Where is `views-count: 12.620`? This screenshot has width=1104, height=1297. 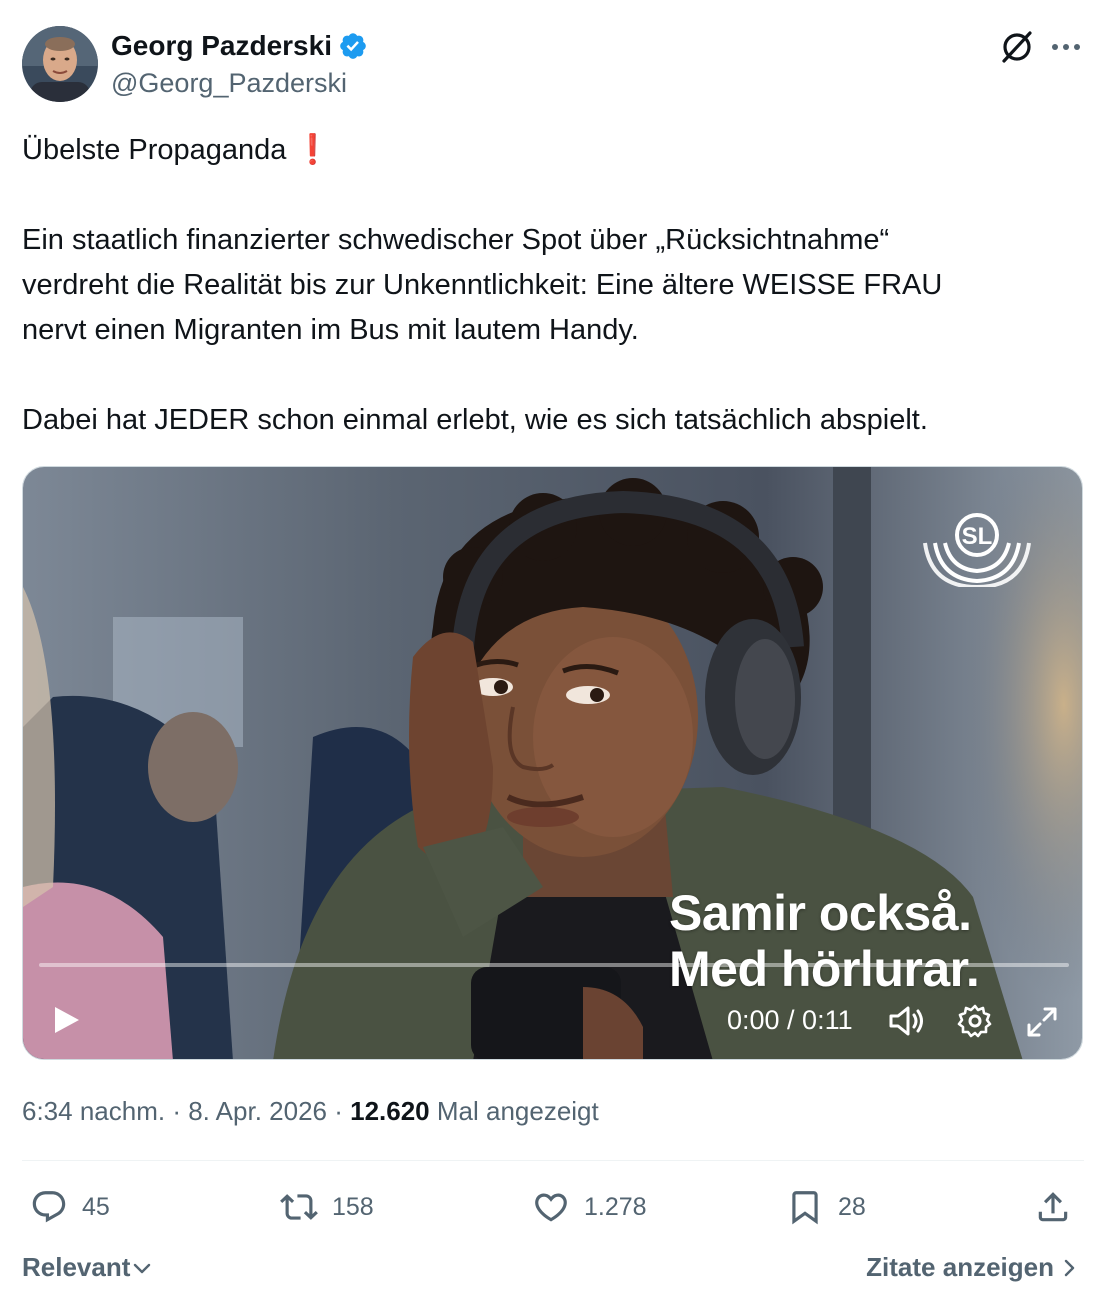
views-count: 12.620 is located at coordinates (390, 1111).